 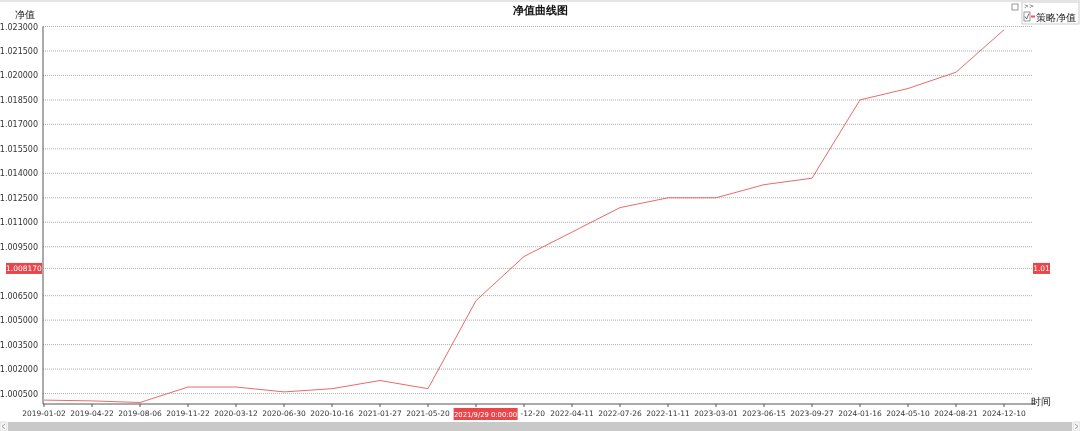 I want to click on y-tick-label: 1.009500, so click(x=19, y=247).